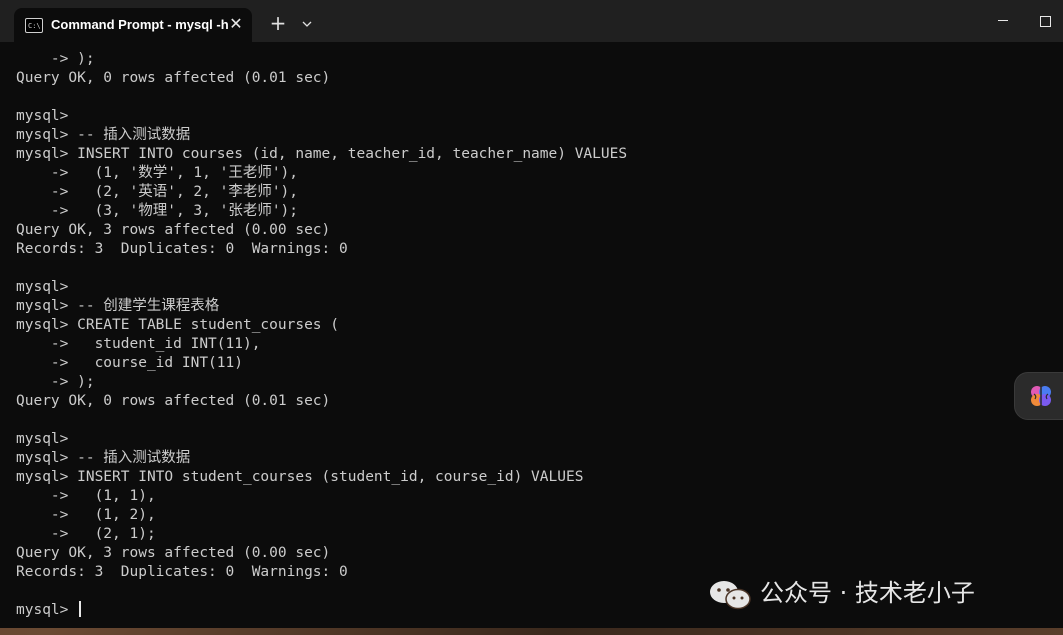 The height and width of the screenshot is (635, 1063). I want to click on command-prompt-icon: C:\, so click(34, 25).